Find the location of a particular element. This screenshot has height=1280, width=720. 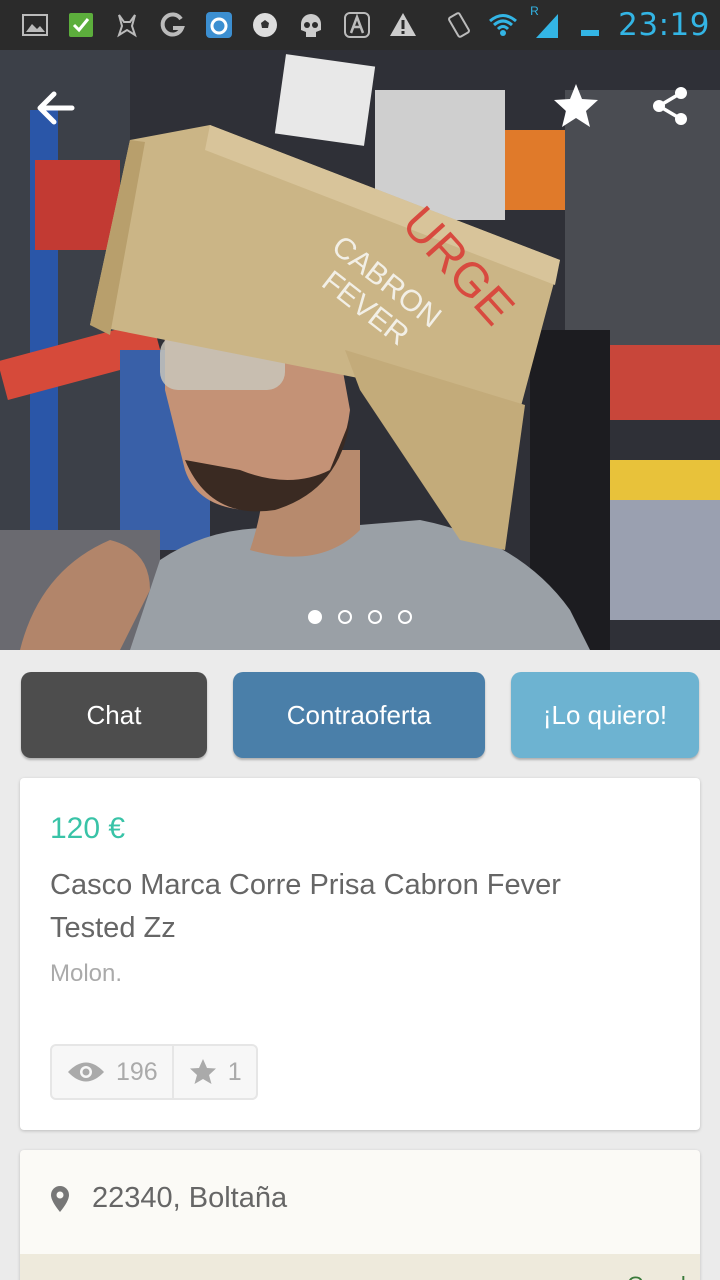

eye-icon is located at coordinates (86, 1072).